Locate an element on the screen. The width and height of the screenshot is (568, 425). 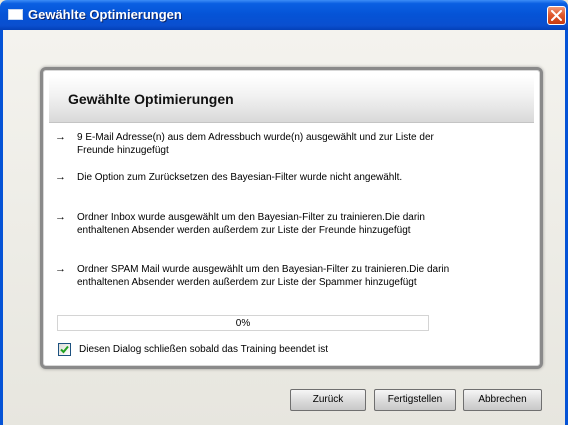
back-button: Zurück is located at coordinates (328, 400).